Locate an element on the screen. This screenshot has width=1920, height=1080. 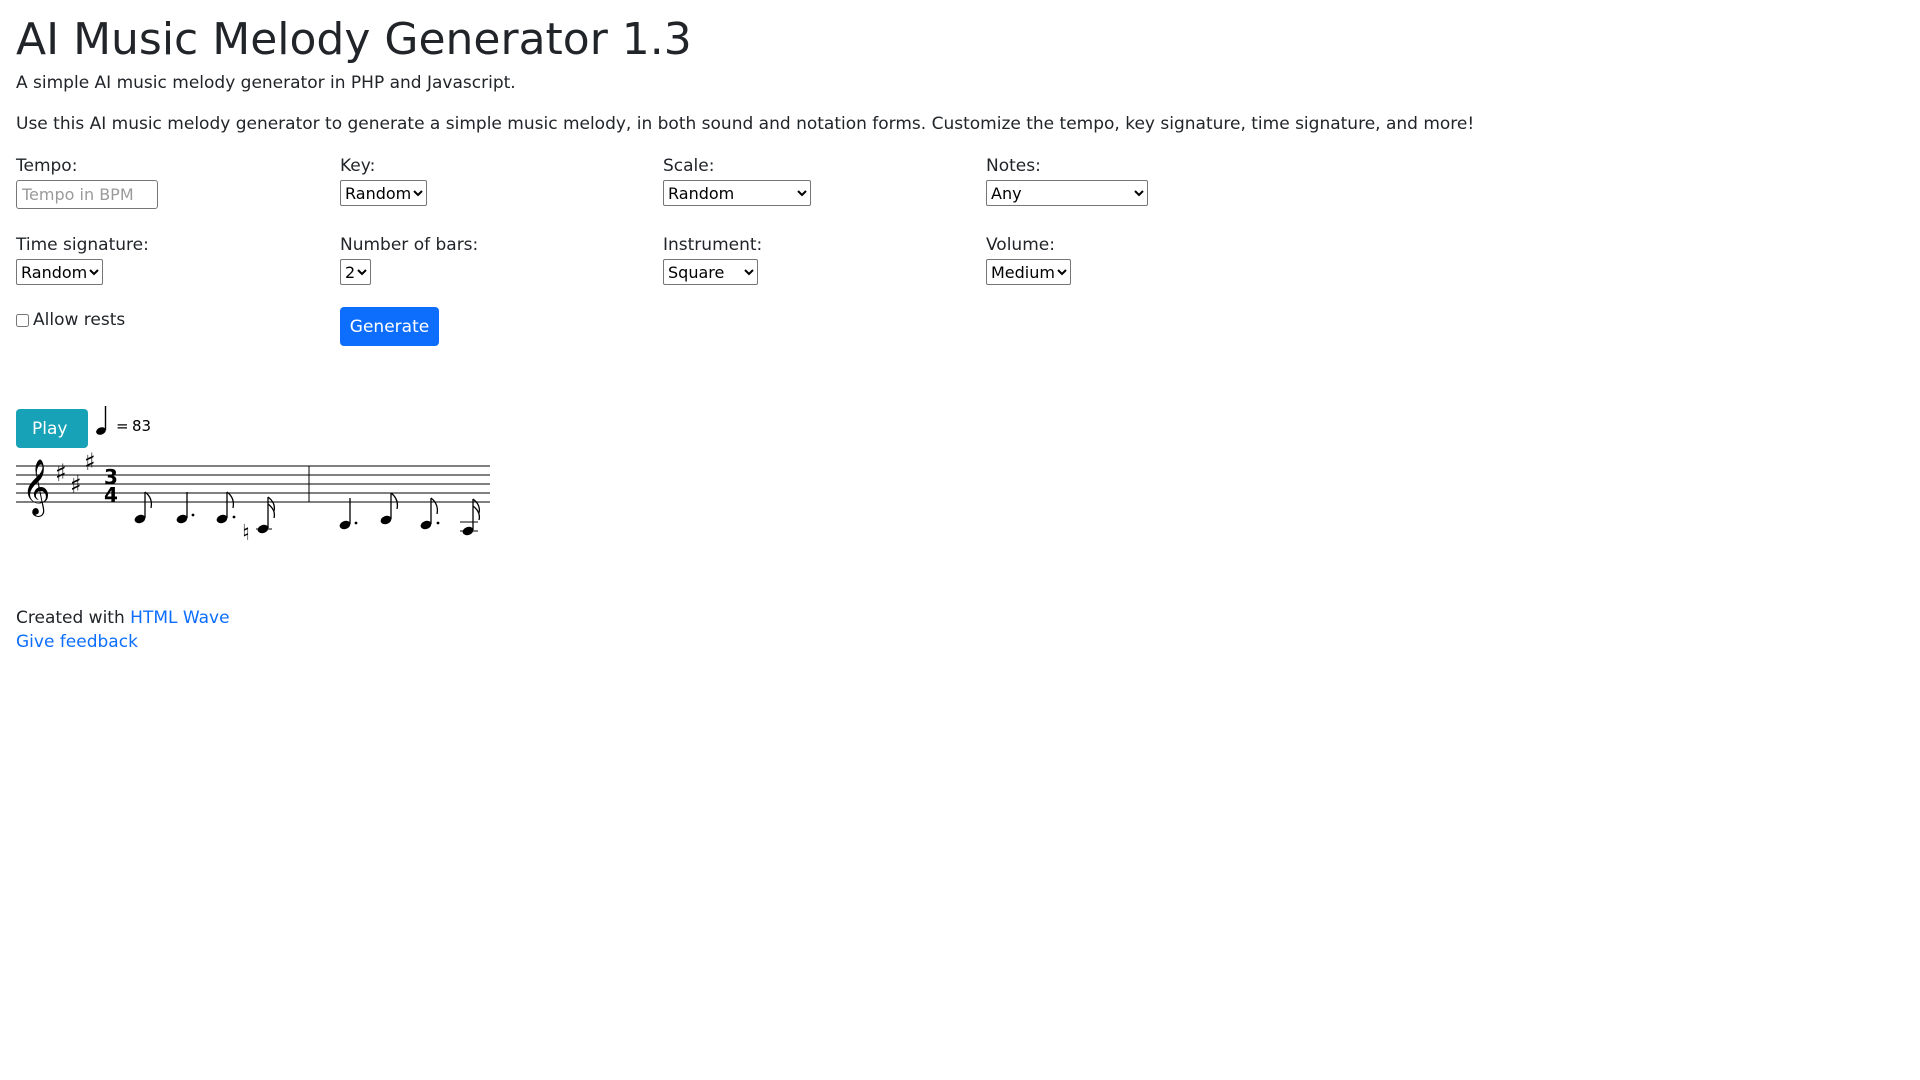
bars-label: Number of bars: is located at coordinates (409, 245).